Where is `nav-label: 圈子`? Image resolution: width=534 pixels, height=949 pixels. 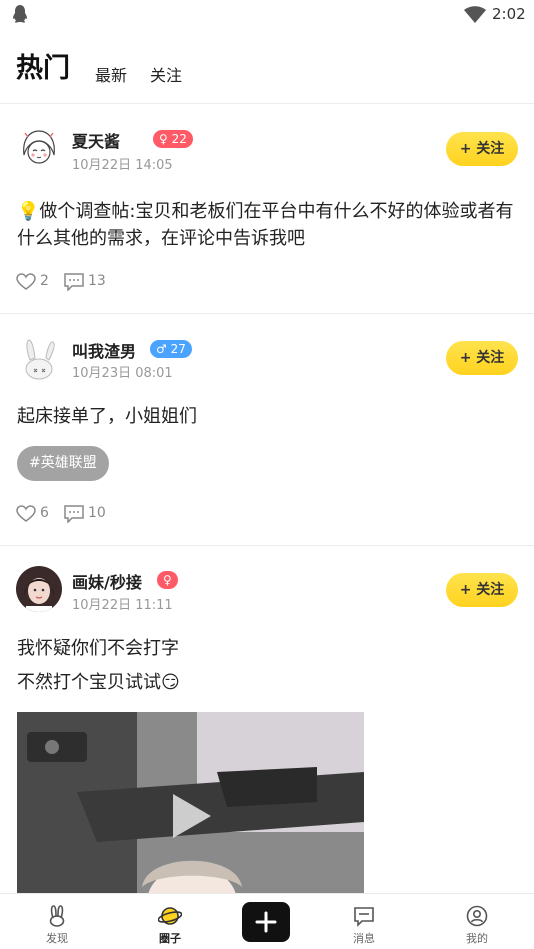 nav-label: 圈子 is located at coordinates (170, 938).